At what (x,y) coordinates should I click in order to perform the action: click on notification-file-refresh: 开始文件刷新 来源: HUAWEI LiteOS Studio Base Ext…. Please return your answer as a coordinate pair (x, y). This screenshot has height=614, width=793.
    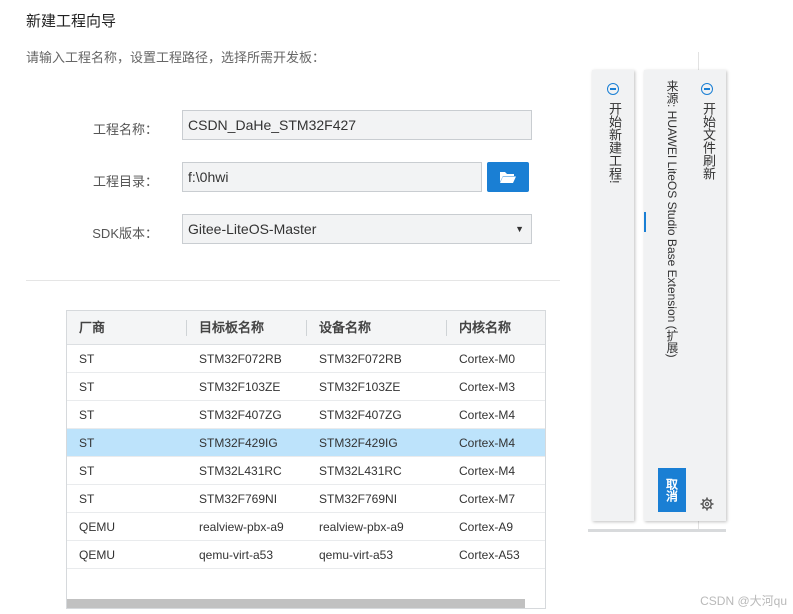
    Looking at the image, I should click on (685, 295).